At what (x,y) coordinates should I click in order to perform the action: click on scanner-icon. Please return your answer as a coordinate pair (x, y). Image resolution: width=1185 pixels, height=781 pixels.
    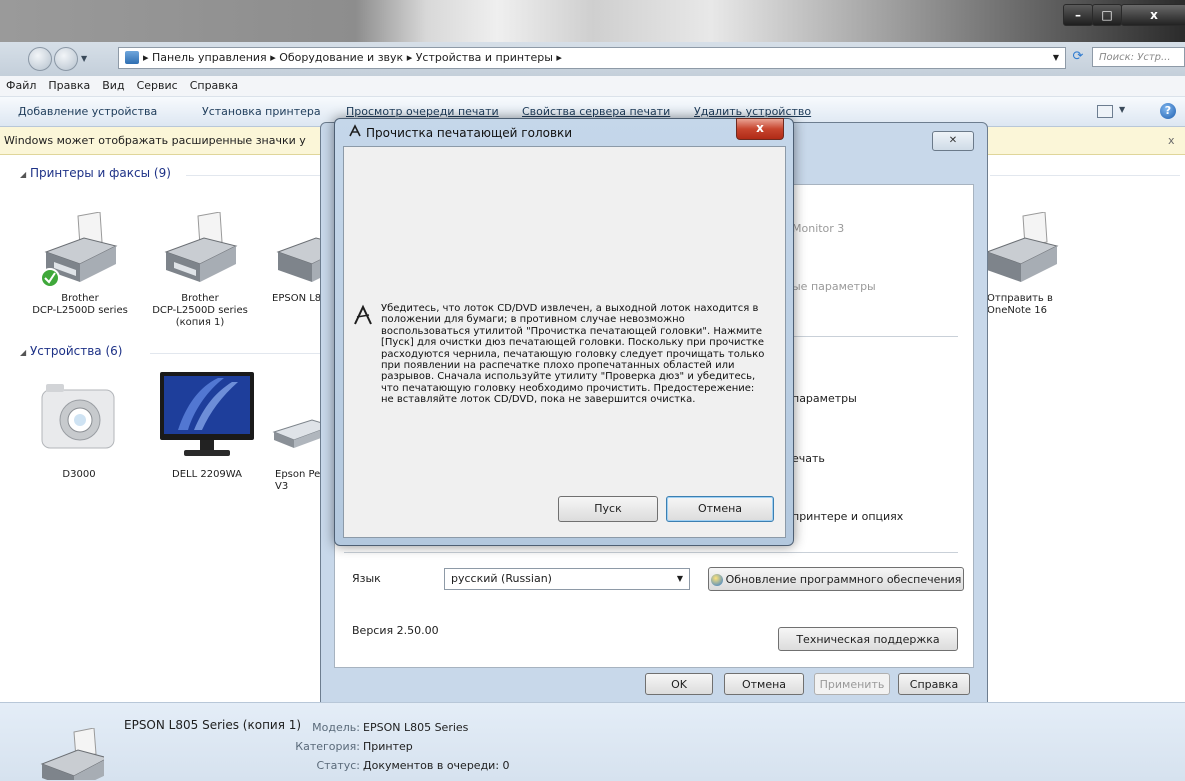
    Looking at the image, I should click on (297, 433).